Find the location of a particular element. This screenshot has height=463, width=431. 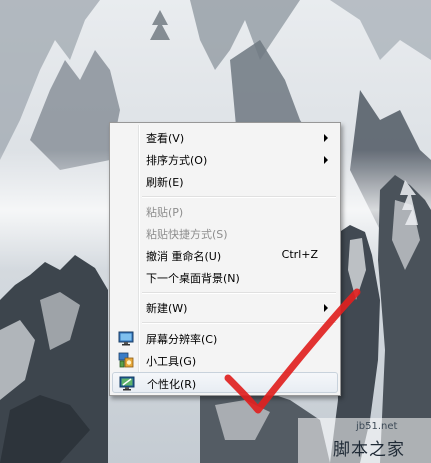

menu-item-paste-shortcut: 粘贴快捷方式(S) is located at coordinates (225, 233).